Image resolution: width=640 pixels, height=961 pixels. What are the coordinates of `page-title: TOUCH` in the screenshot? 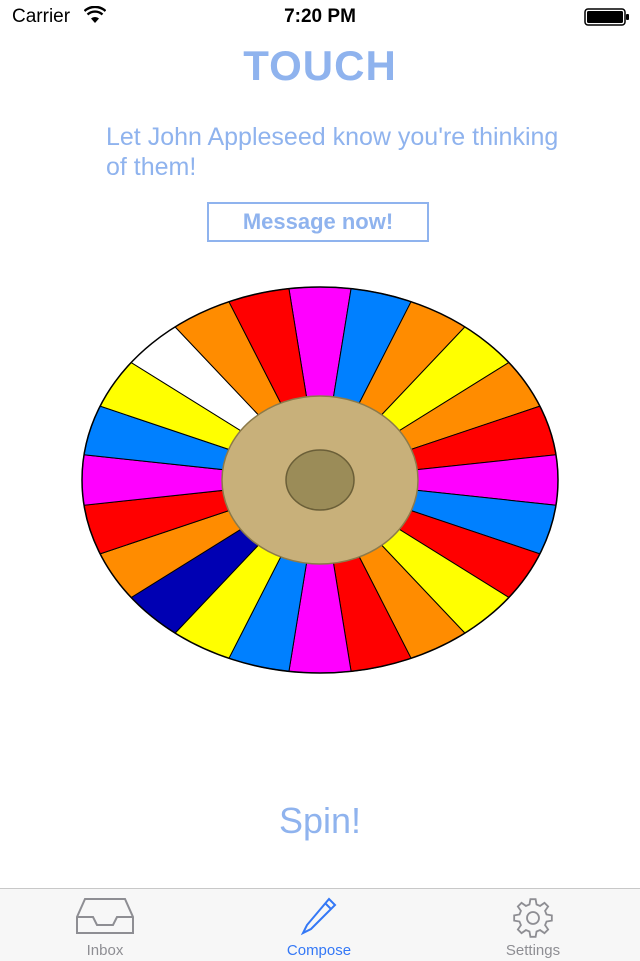 It's located at (320, 65).